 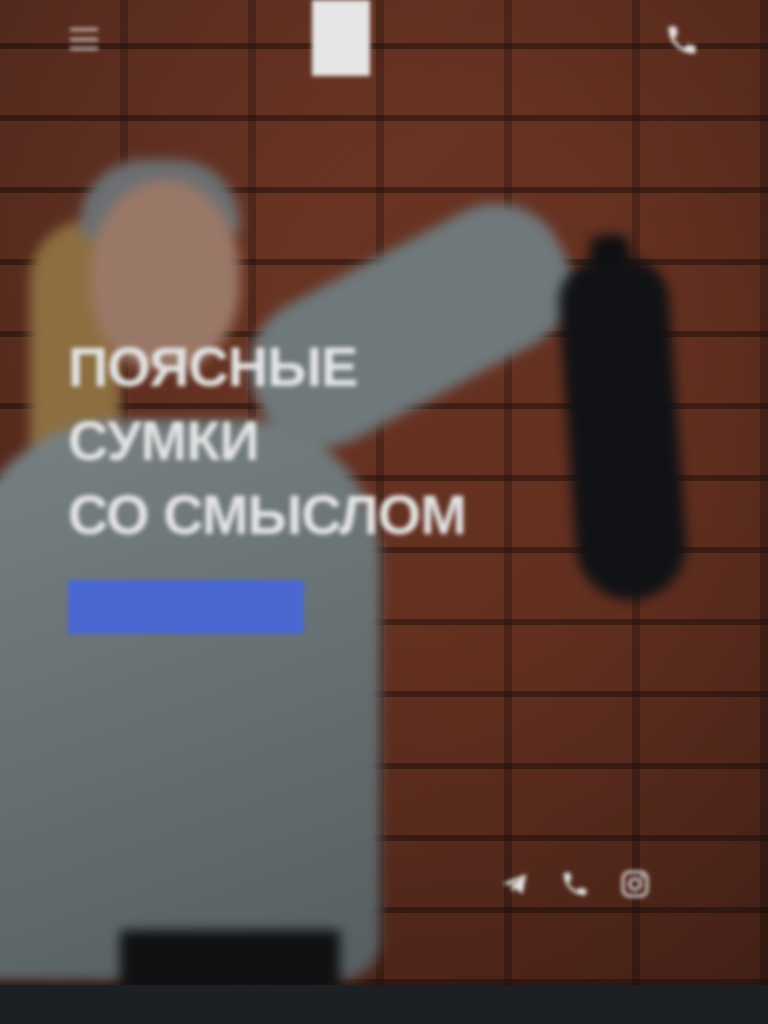 What do you see at coordinates (384, 45) in the screenshot?
I see `top-bar` at bounding box center [384, 45].